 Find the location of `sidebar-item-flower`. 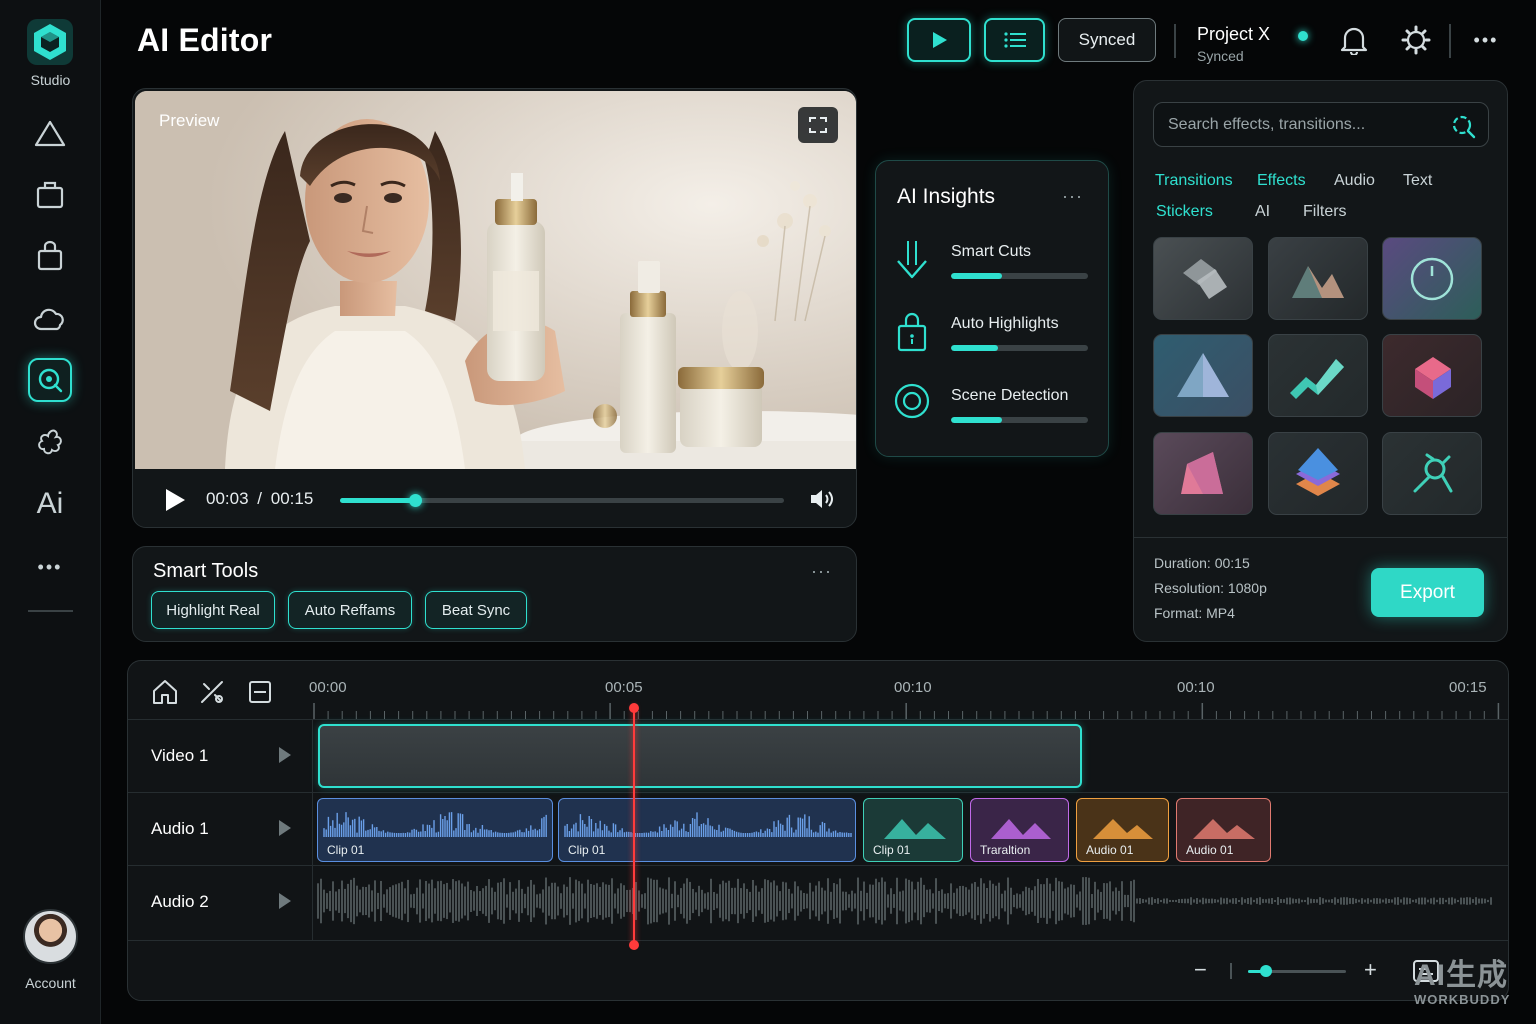

sidebar-item-flower is located at coordinates (50, 442).